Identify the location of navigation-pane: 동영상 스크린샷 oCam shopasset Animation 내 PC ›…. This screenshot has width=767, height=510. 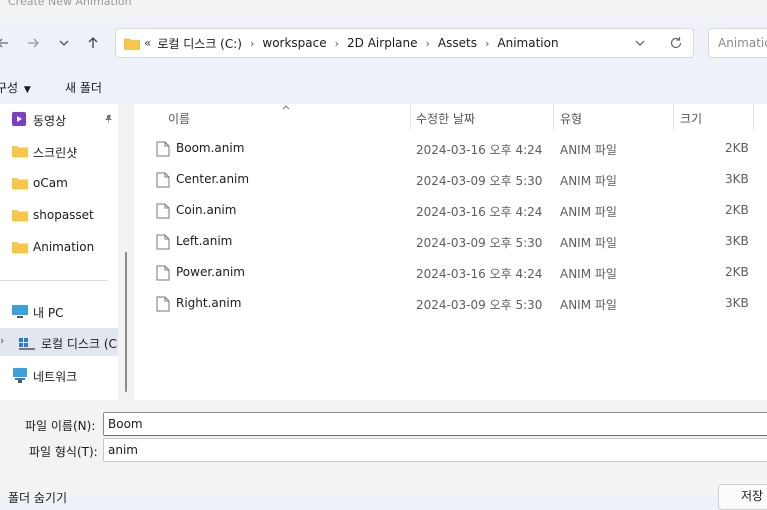
(59, 252).